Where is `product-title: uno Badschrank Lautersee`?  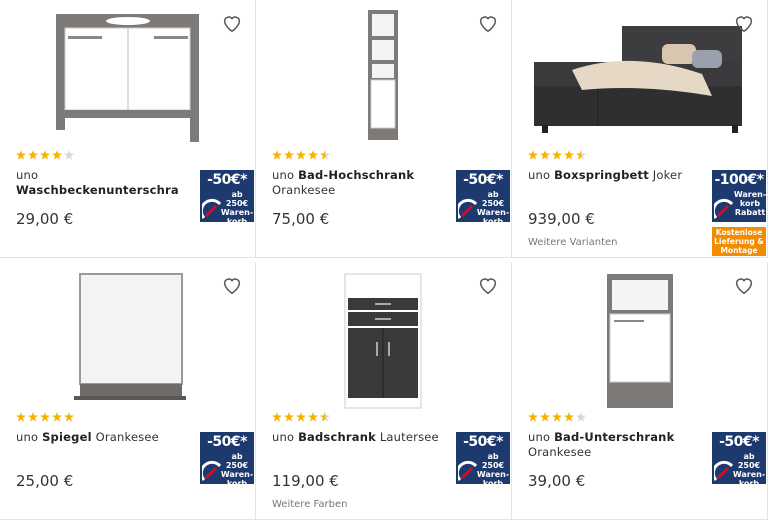 product-title: uno Badschrank Lautersee is located at coordinates (356, 437).